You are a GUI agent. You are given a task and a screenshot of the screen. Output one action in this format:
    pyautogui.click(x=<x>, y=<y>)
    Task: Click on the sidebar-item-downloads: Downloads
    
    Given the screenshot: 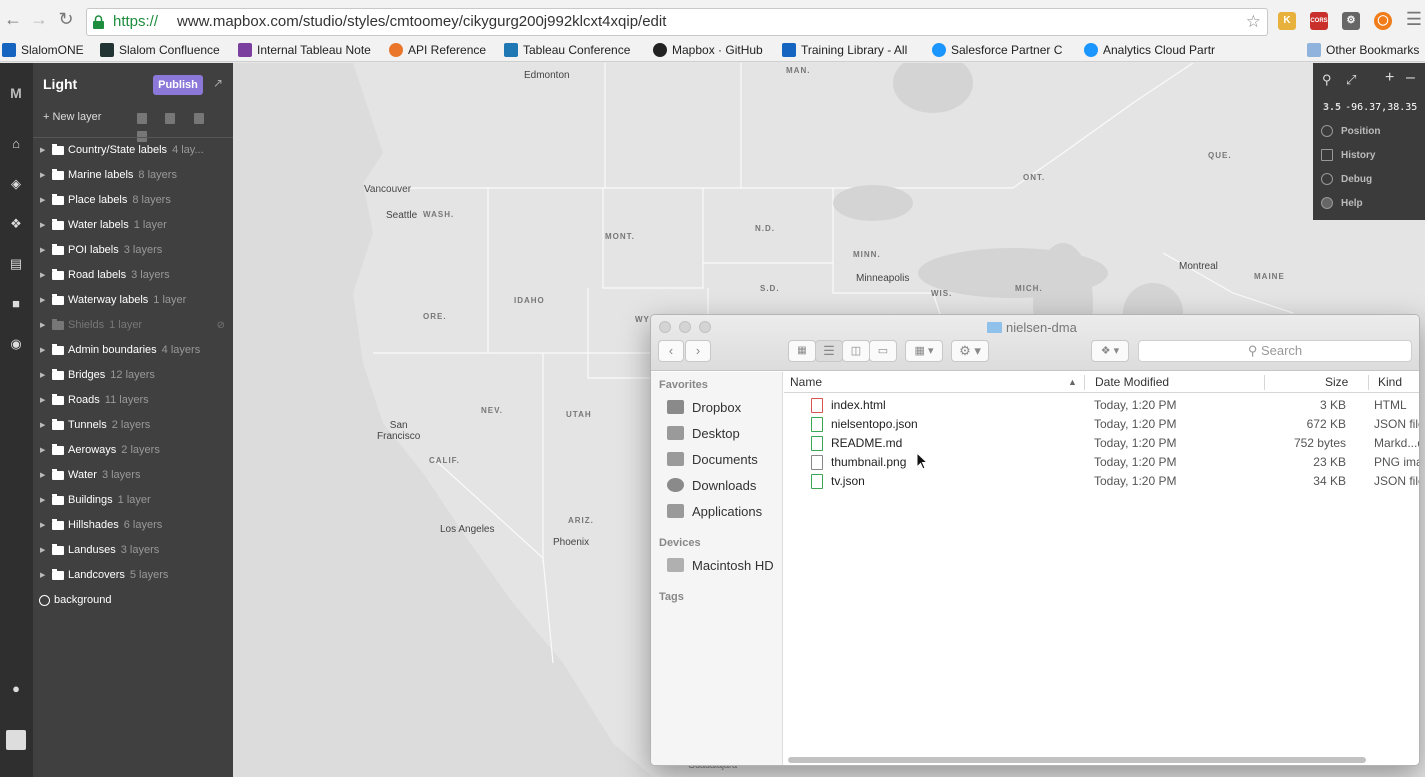 What is the action you would take?
    pyautogui.click(x=711, y=486)
    